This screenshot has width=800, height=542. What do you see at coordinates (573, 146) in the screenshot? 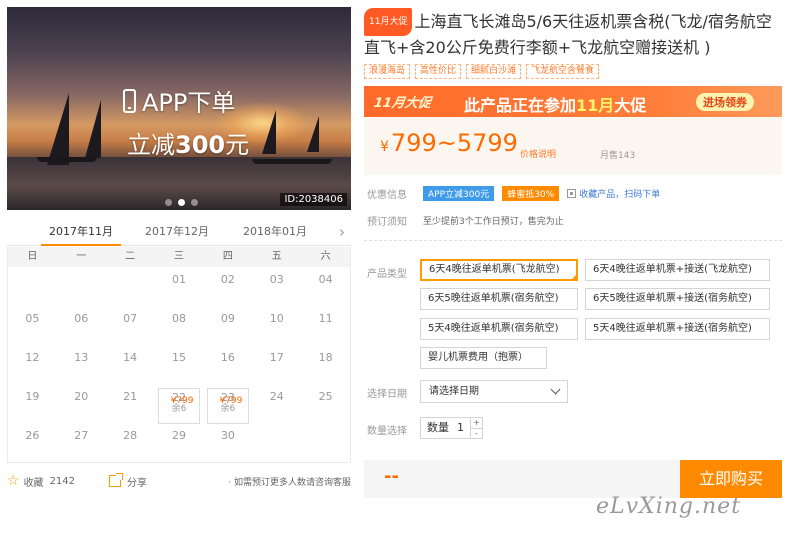
I see `price-box: ¥799~5799 价格说明 月售143` at bounding box center [573, 146].